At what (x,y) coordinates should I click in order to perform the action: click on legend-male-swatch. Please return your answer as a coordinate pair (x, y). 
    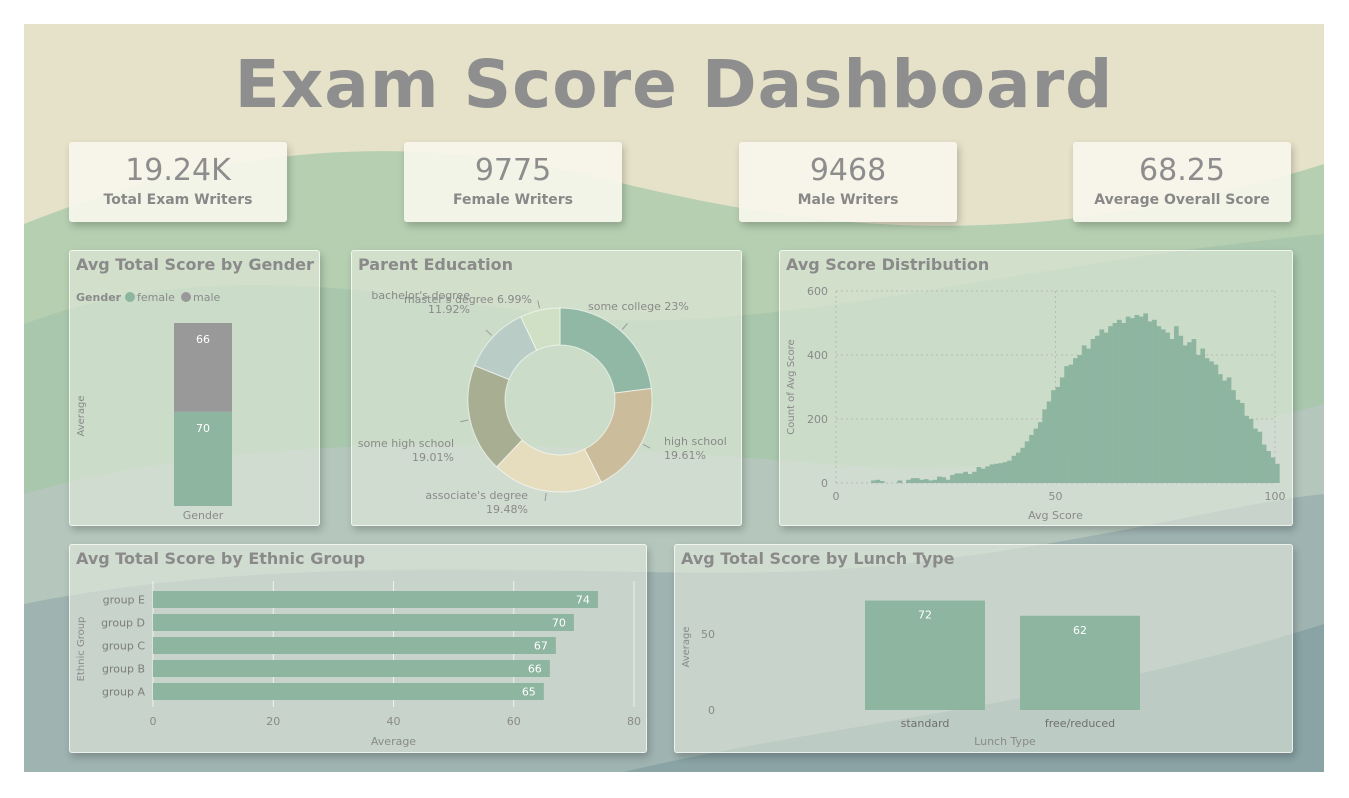
    Looking at the image, I should click on (186, 297).